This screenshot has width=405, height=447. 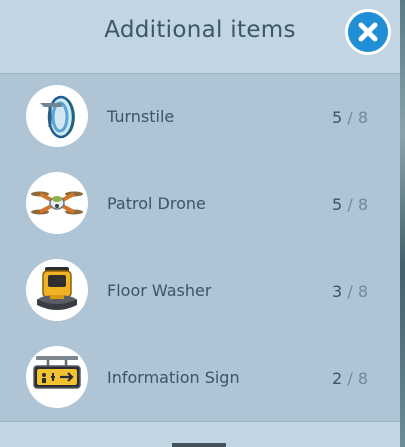 What do you see at coordinates (200, 30) in the screenshot?
I see `panel-title: Additional items` at bounding box center [200, 30].